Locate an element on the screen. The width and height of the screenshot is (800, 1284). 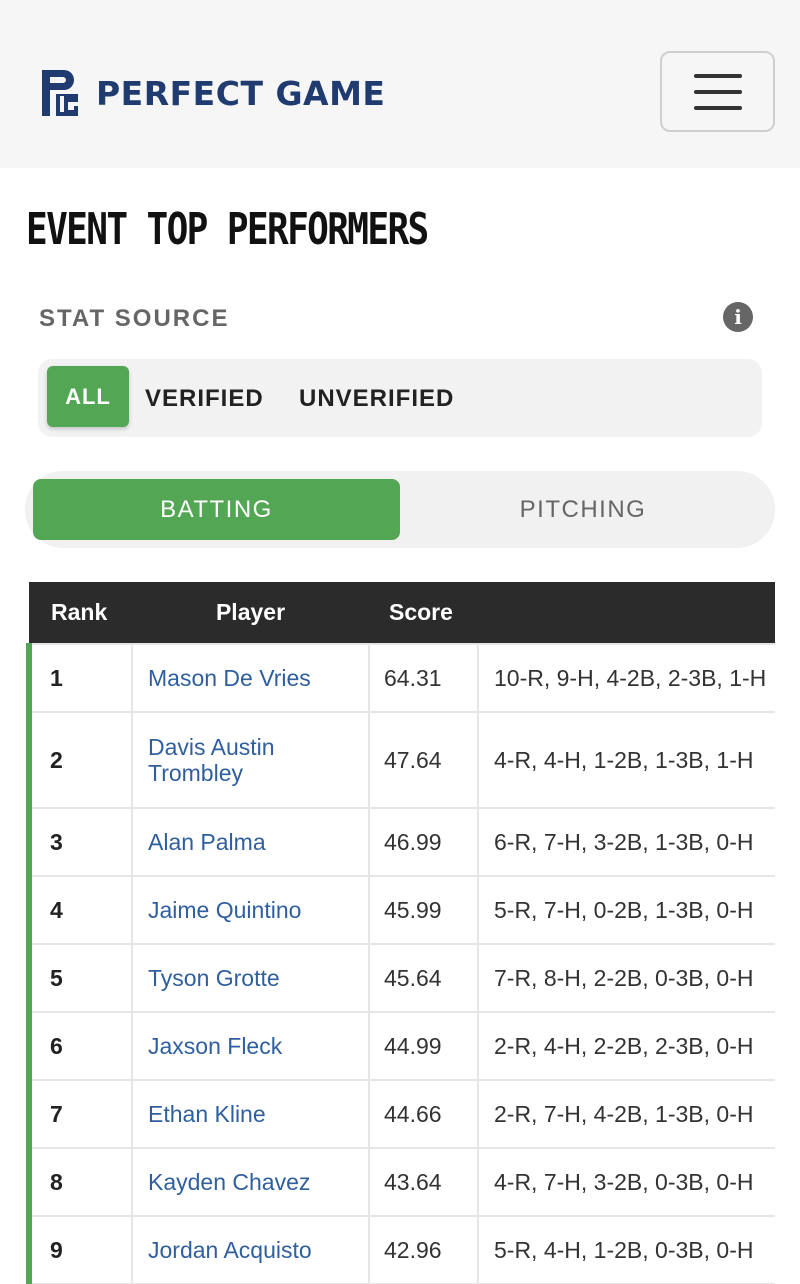
pg-logo-icon is located at coordinates (60, 93).